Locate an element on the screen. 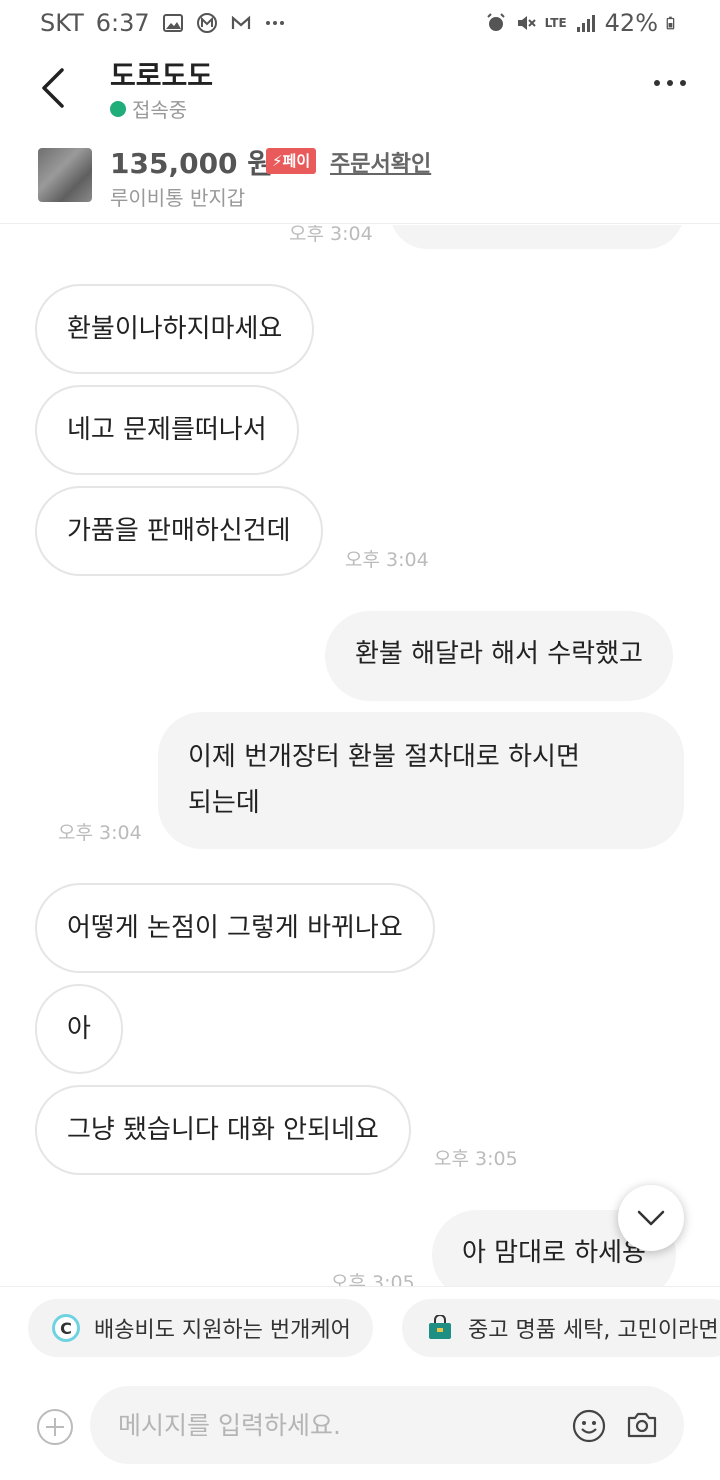  product-price: 135,000 원 is located at coordinates (192, 163).